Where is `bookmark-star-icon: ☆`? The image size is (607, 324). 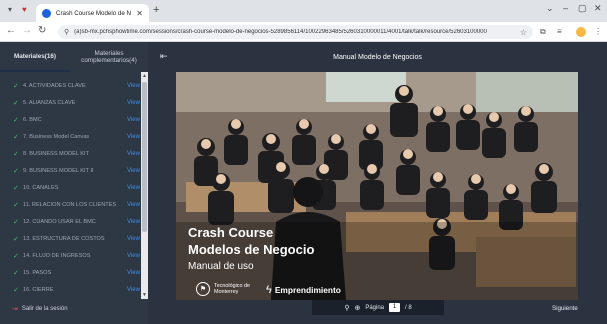
bookmark-star-icon: ☆ is located at coordinates (523, 32).